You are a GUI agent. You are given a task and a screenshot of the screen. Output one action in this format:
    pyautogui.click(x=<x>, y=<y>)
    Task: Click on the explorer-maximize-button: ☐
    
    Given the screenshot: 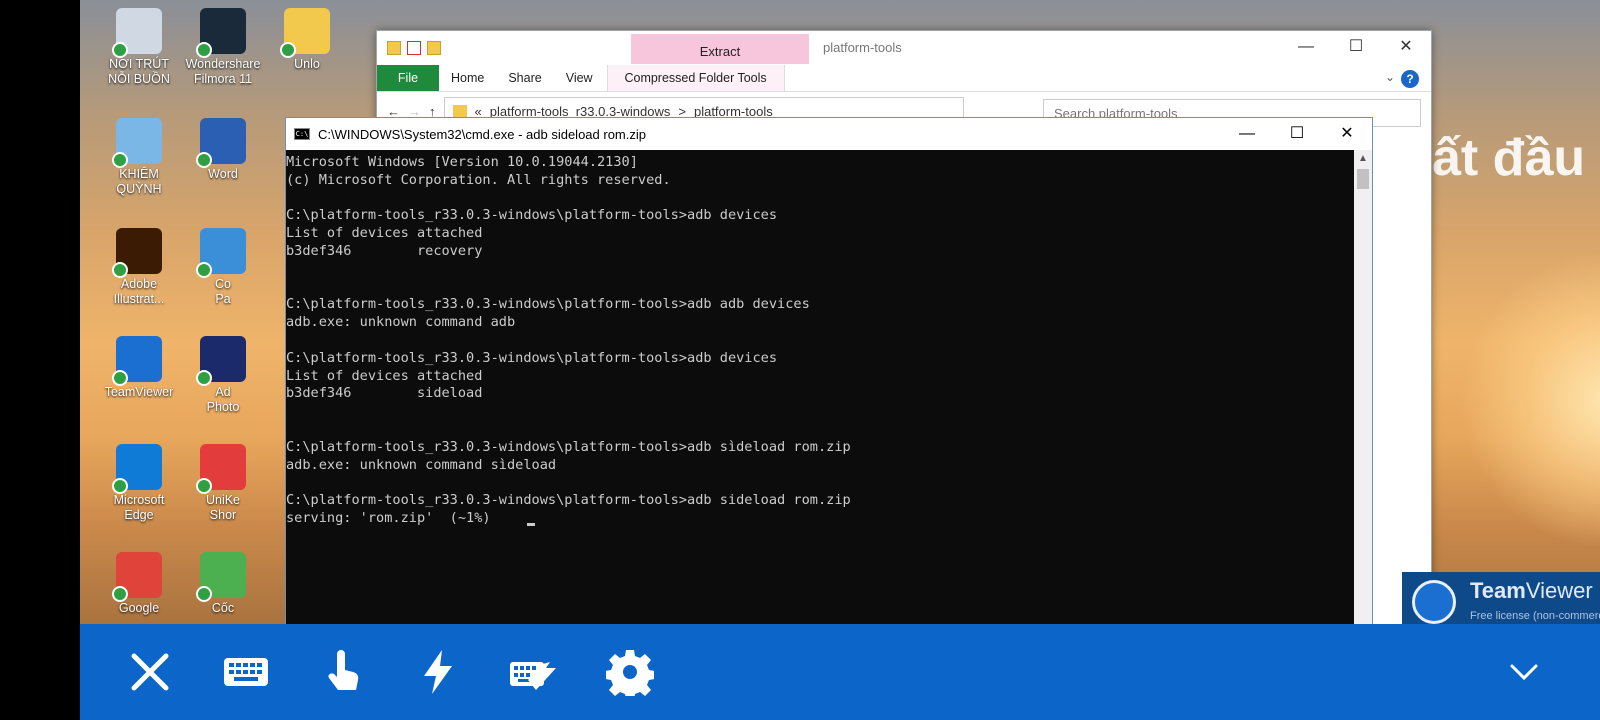 What is the action you would take?
    pyautogui.click(x=1356, y=47)
    